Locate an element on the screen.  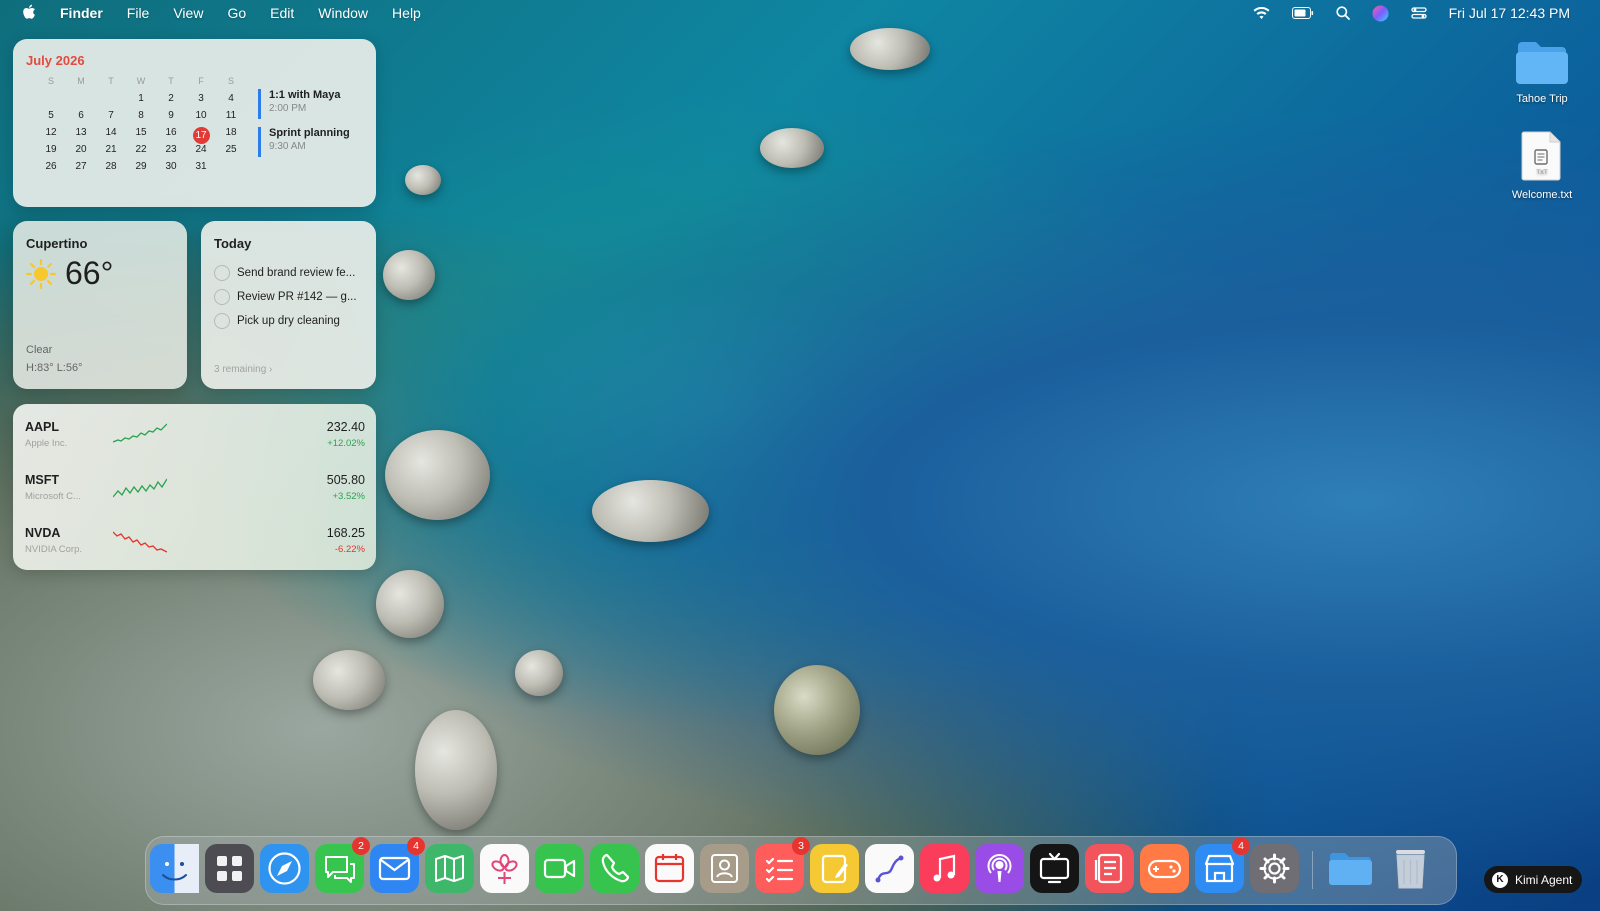
calendar-day: 15 is located at coordinates (141, 135).